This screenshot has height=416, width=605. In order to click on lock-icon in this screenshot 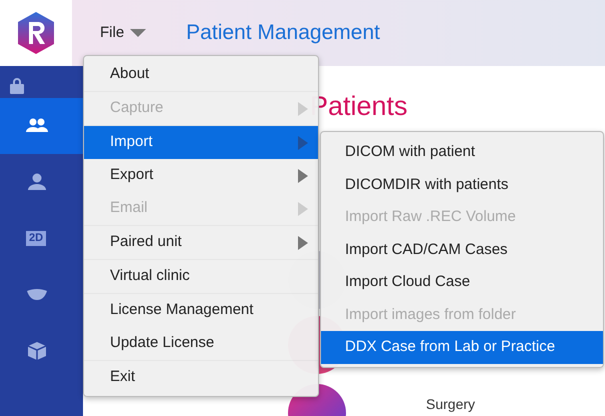, I will do `click(17, 85)`.